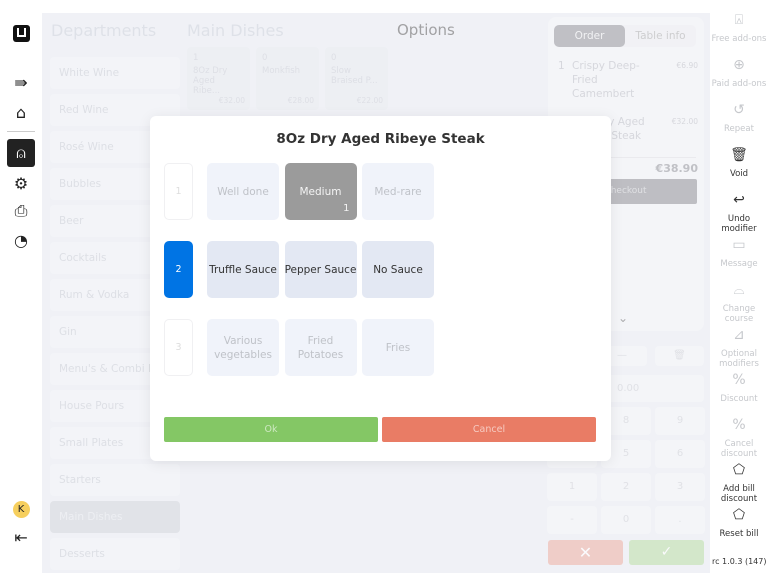 This screenshot has height=586, width=768. Describe the element at coordinates (739, 483) in the screenshot. I see `action-add-bill-discount: ⬠ Add bill discount` at that location.